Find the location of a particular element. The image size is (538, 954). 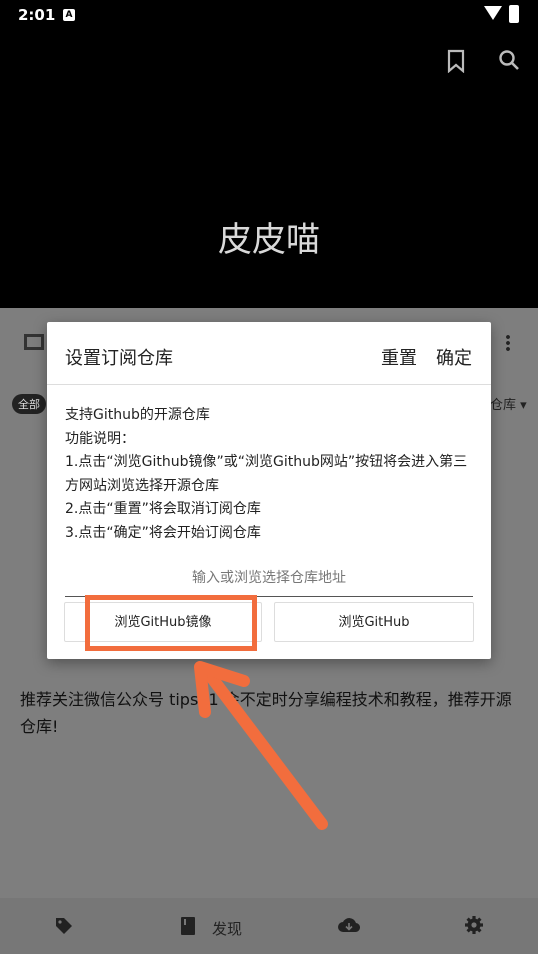

repo-address-input is located at coordinates (269, 577).